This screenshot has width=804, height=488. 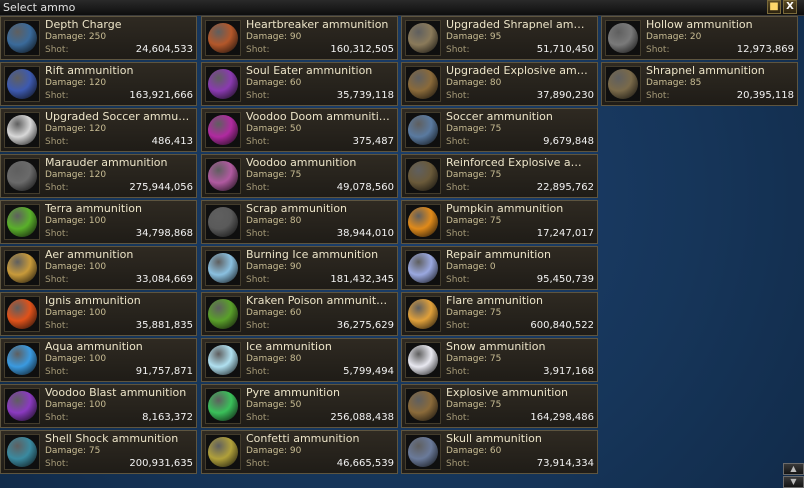 I want to click on upgraded-explosive-icon, so click(x=423, y=84).